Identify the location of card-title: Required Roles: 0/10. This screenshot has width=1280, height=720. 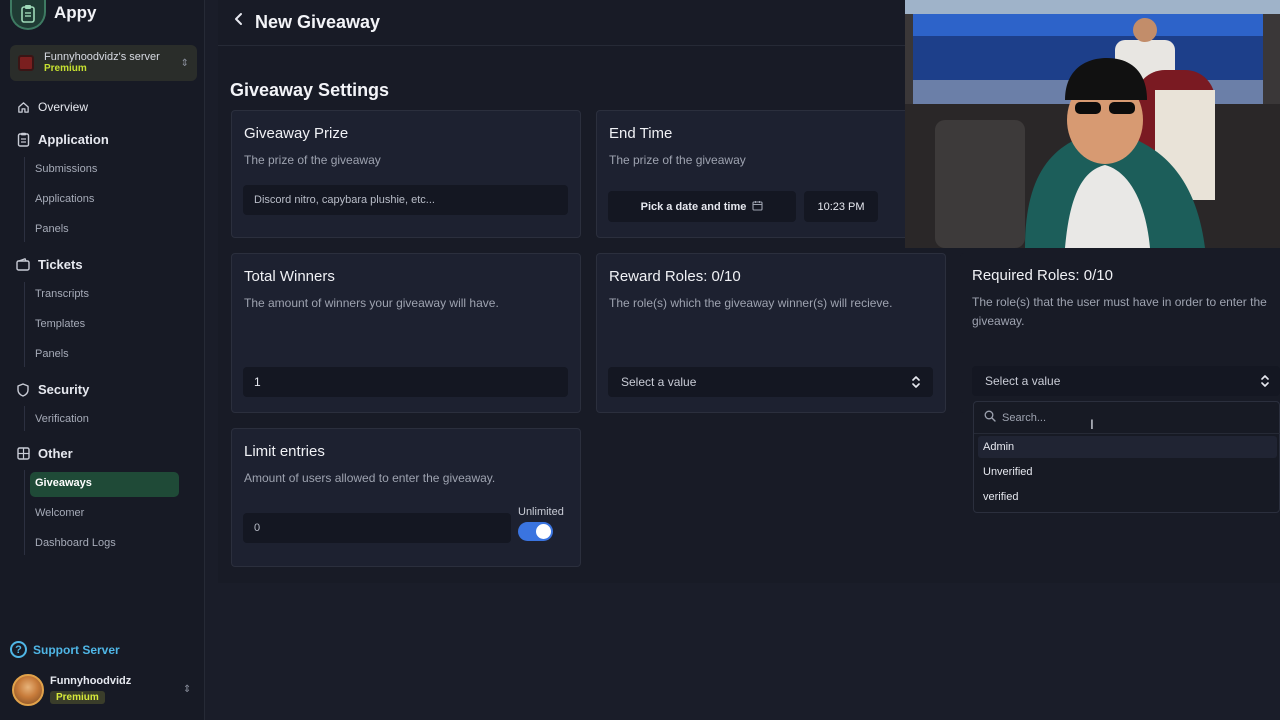
(1042, 275).